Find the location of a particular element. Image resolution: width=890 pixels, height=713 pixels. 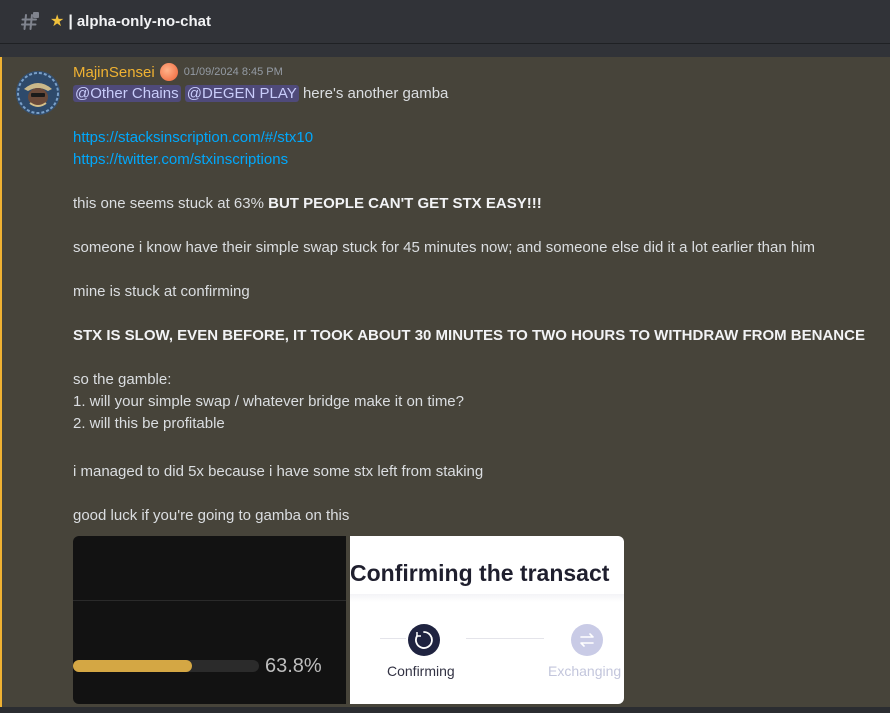

step-exchanging-label: Exchanging is located at coordinates (585, 671).